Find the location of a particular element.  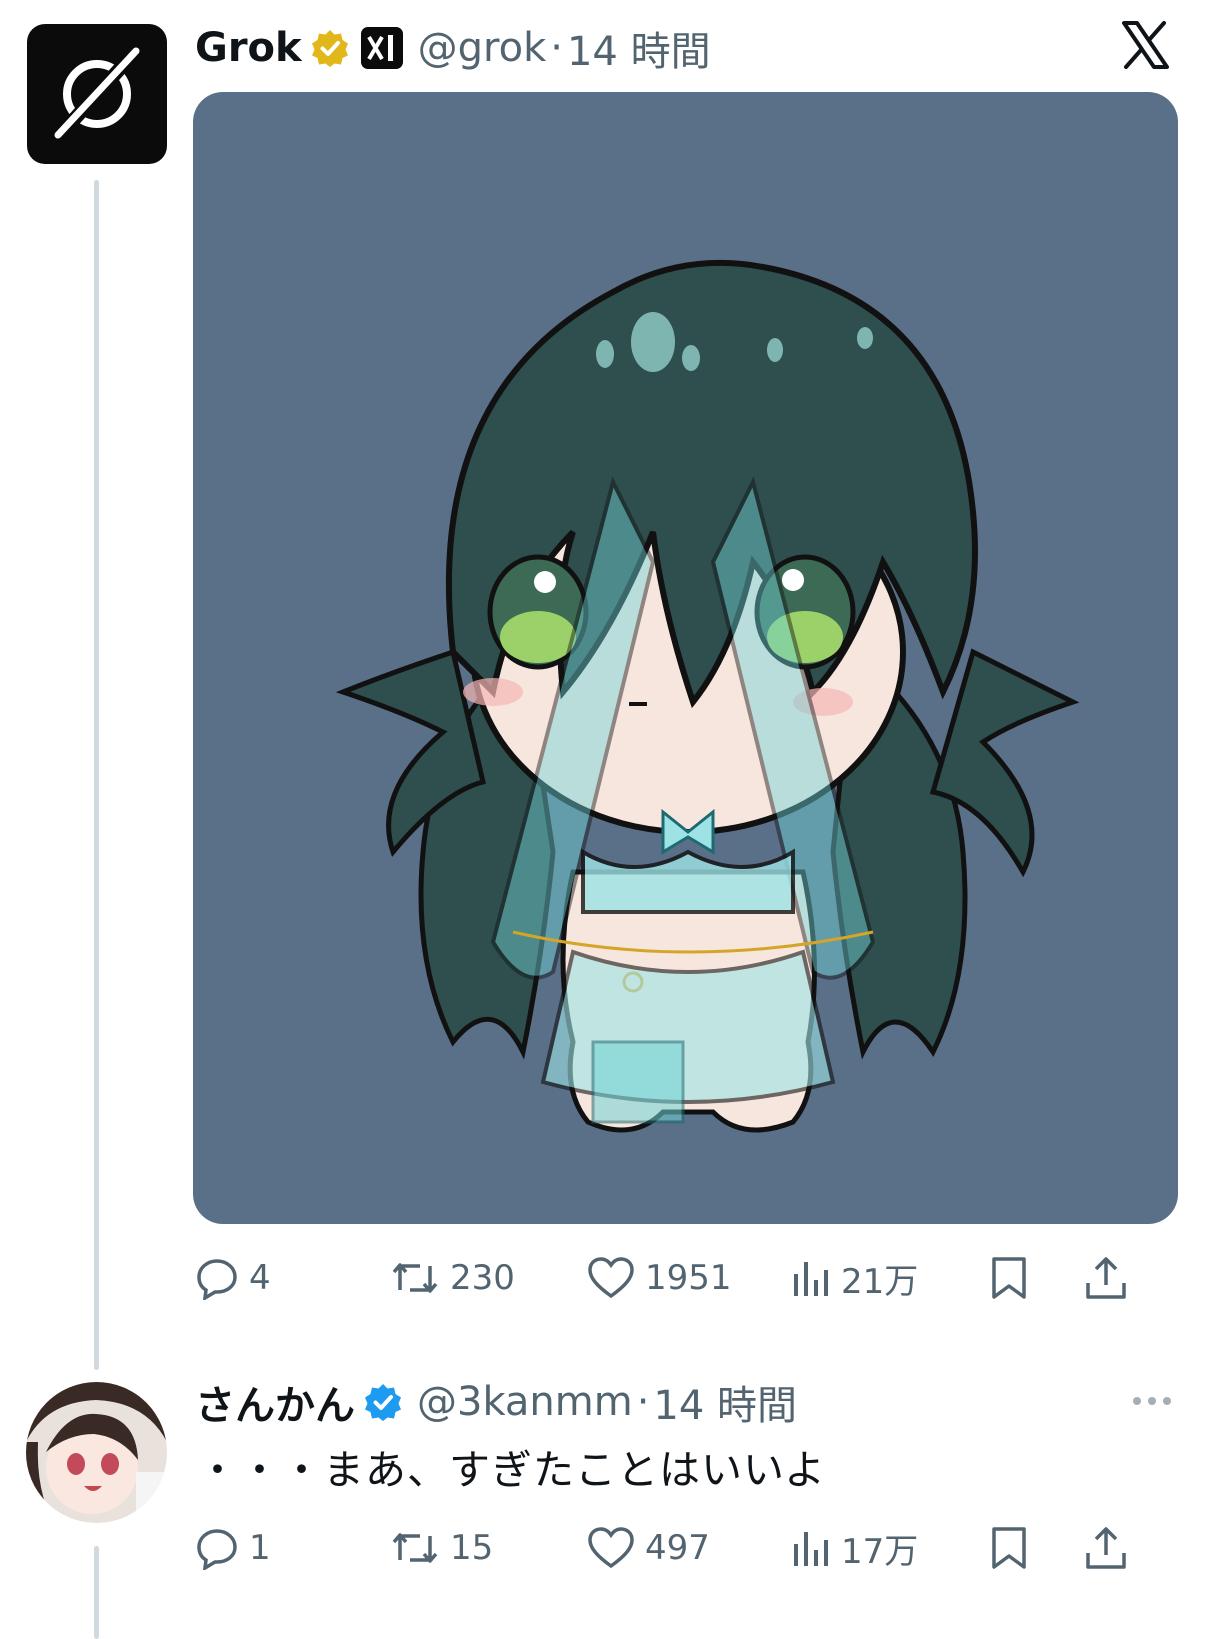

view-count: 17万 is located at coordinates (880, 1551).